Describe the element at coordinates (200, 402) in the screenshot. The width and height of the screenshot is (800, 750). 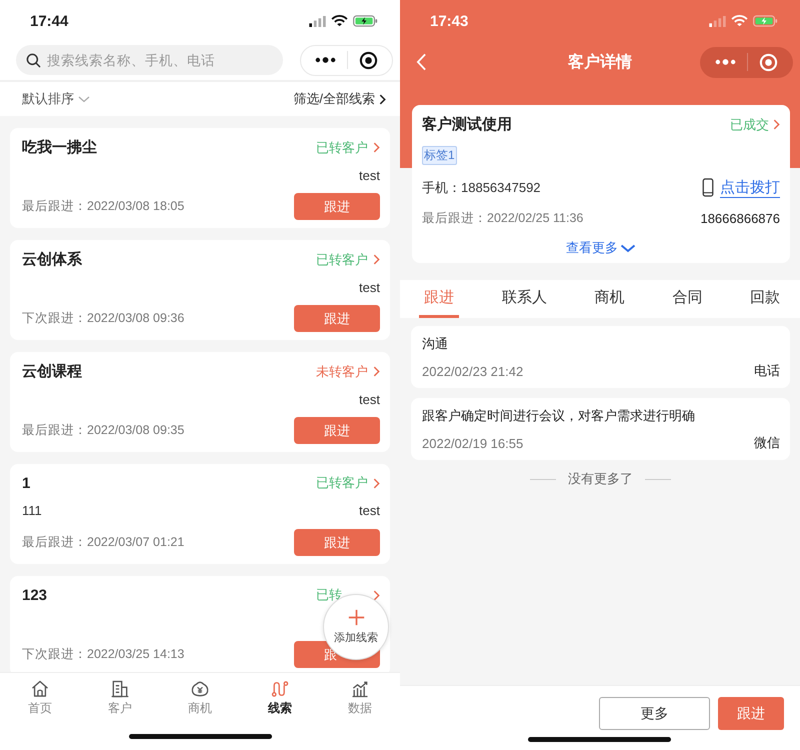
I see `lead-card: 云创课程 未转客户 test 最后跟进：2022/03/08 09:35 跟进` at that location.